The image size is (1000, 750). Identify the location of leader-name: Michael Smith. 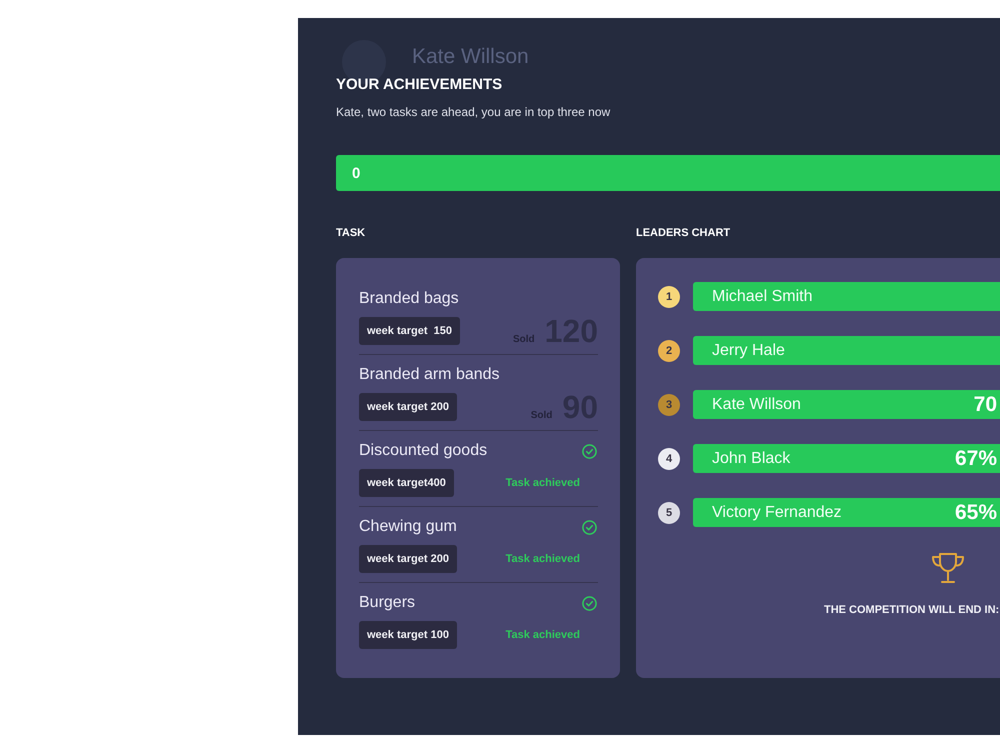
(762, 297).